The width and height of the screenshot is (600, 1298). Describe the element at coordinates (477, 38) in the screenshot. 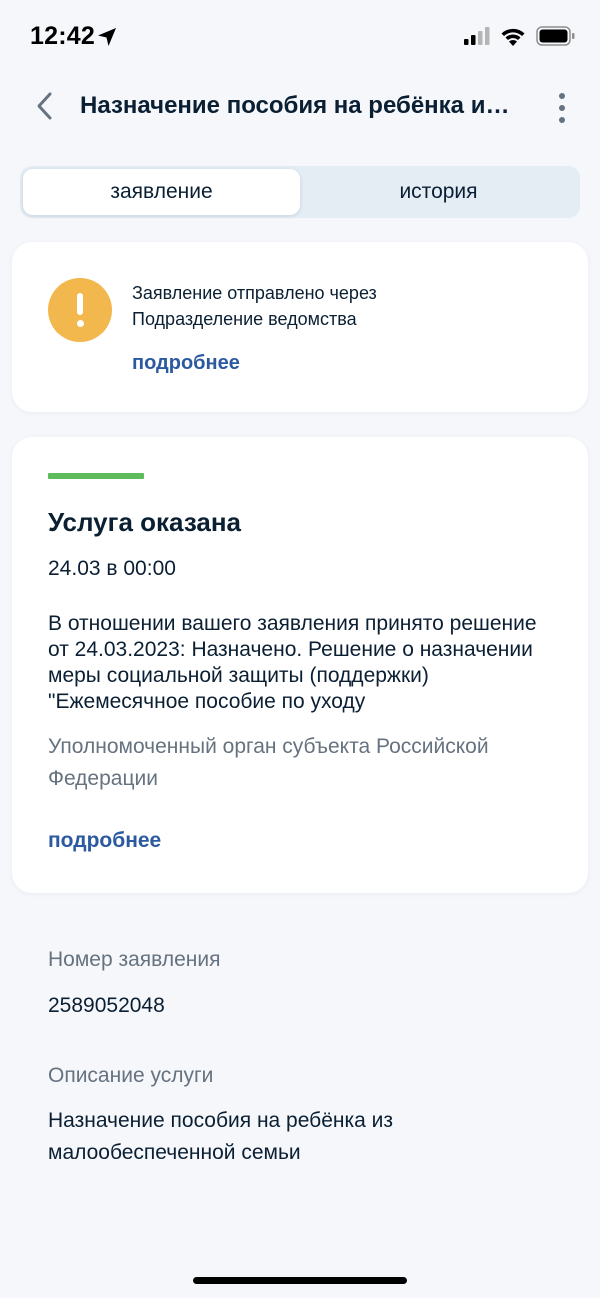

I see `cellular-signal-icon` at that location.